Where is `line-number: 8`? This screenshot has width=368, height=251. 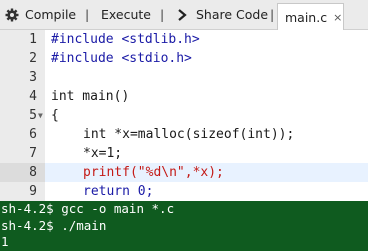
line-number: 8 is located at coordinates (33, 172).